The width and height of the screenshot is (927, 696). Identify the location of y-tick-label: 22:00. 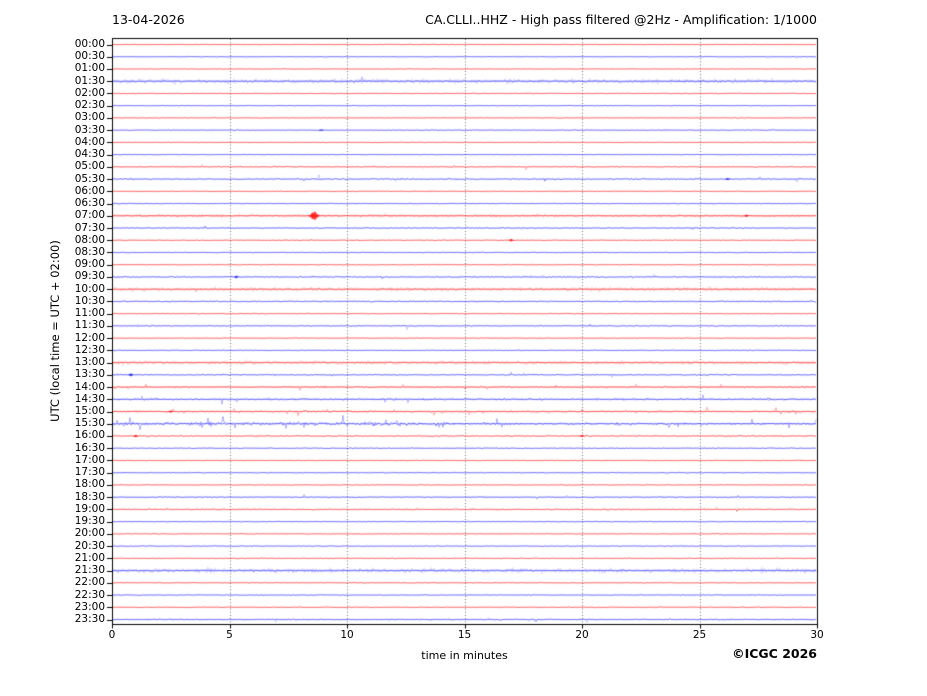
(89, 582).